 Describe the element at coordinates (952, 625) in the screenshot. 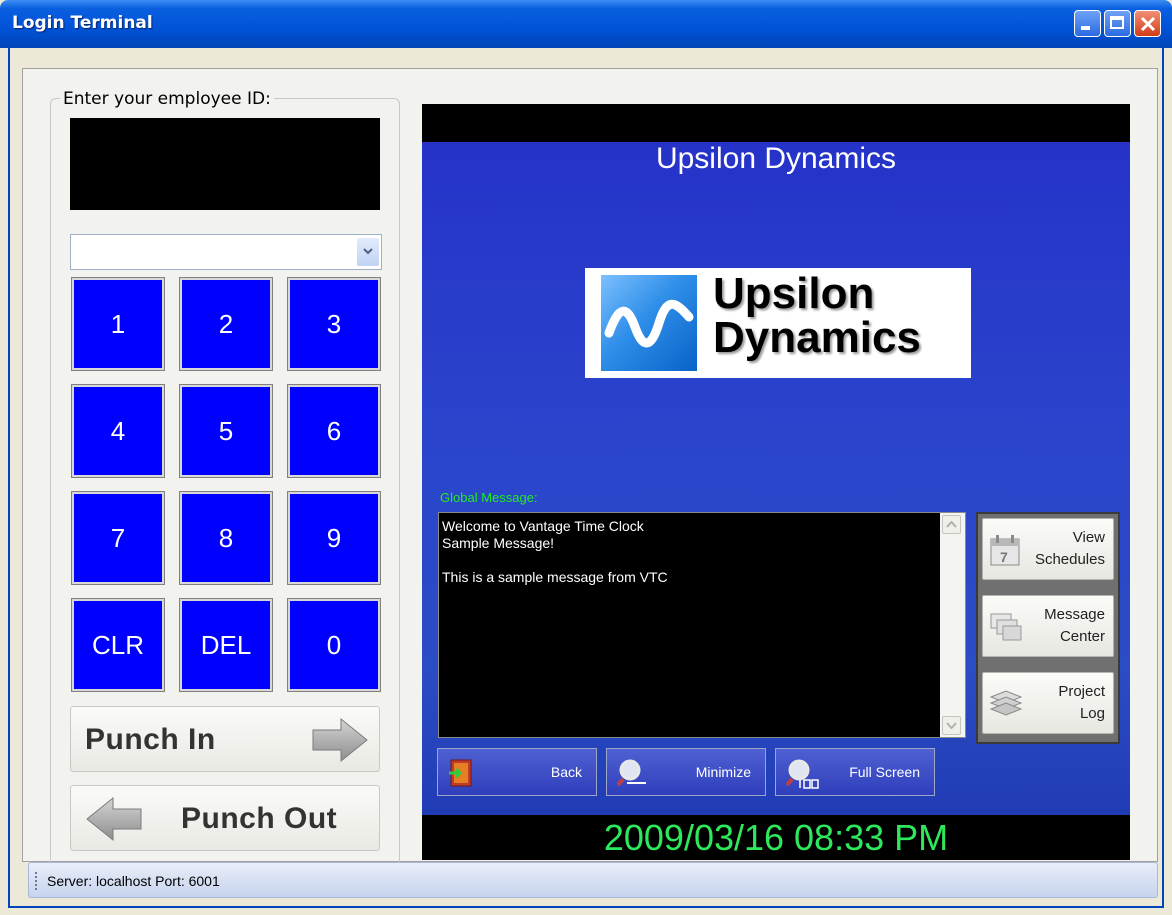

I see `global-message-scrollbar` at that location.